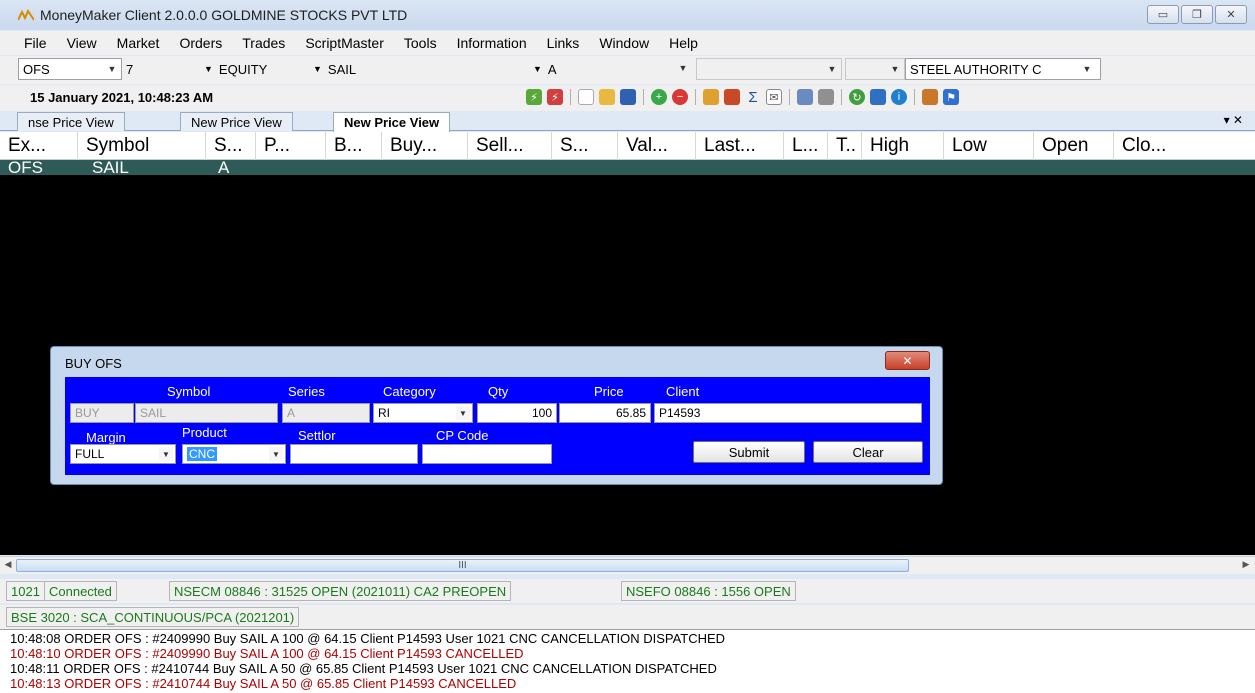 Image resolution: width=1255 pixels, height=693 pixels. I want to click on horizontal-scrollbar: ◀ III ▶, so click(627, 565).